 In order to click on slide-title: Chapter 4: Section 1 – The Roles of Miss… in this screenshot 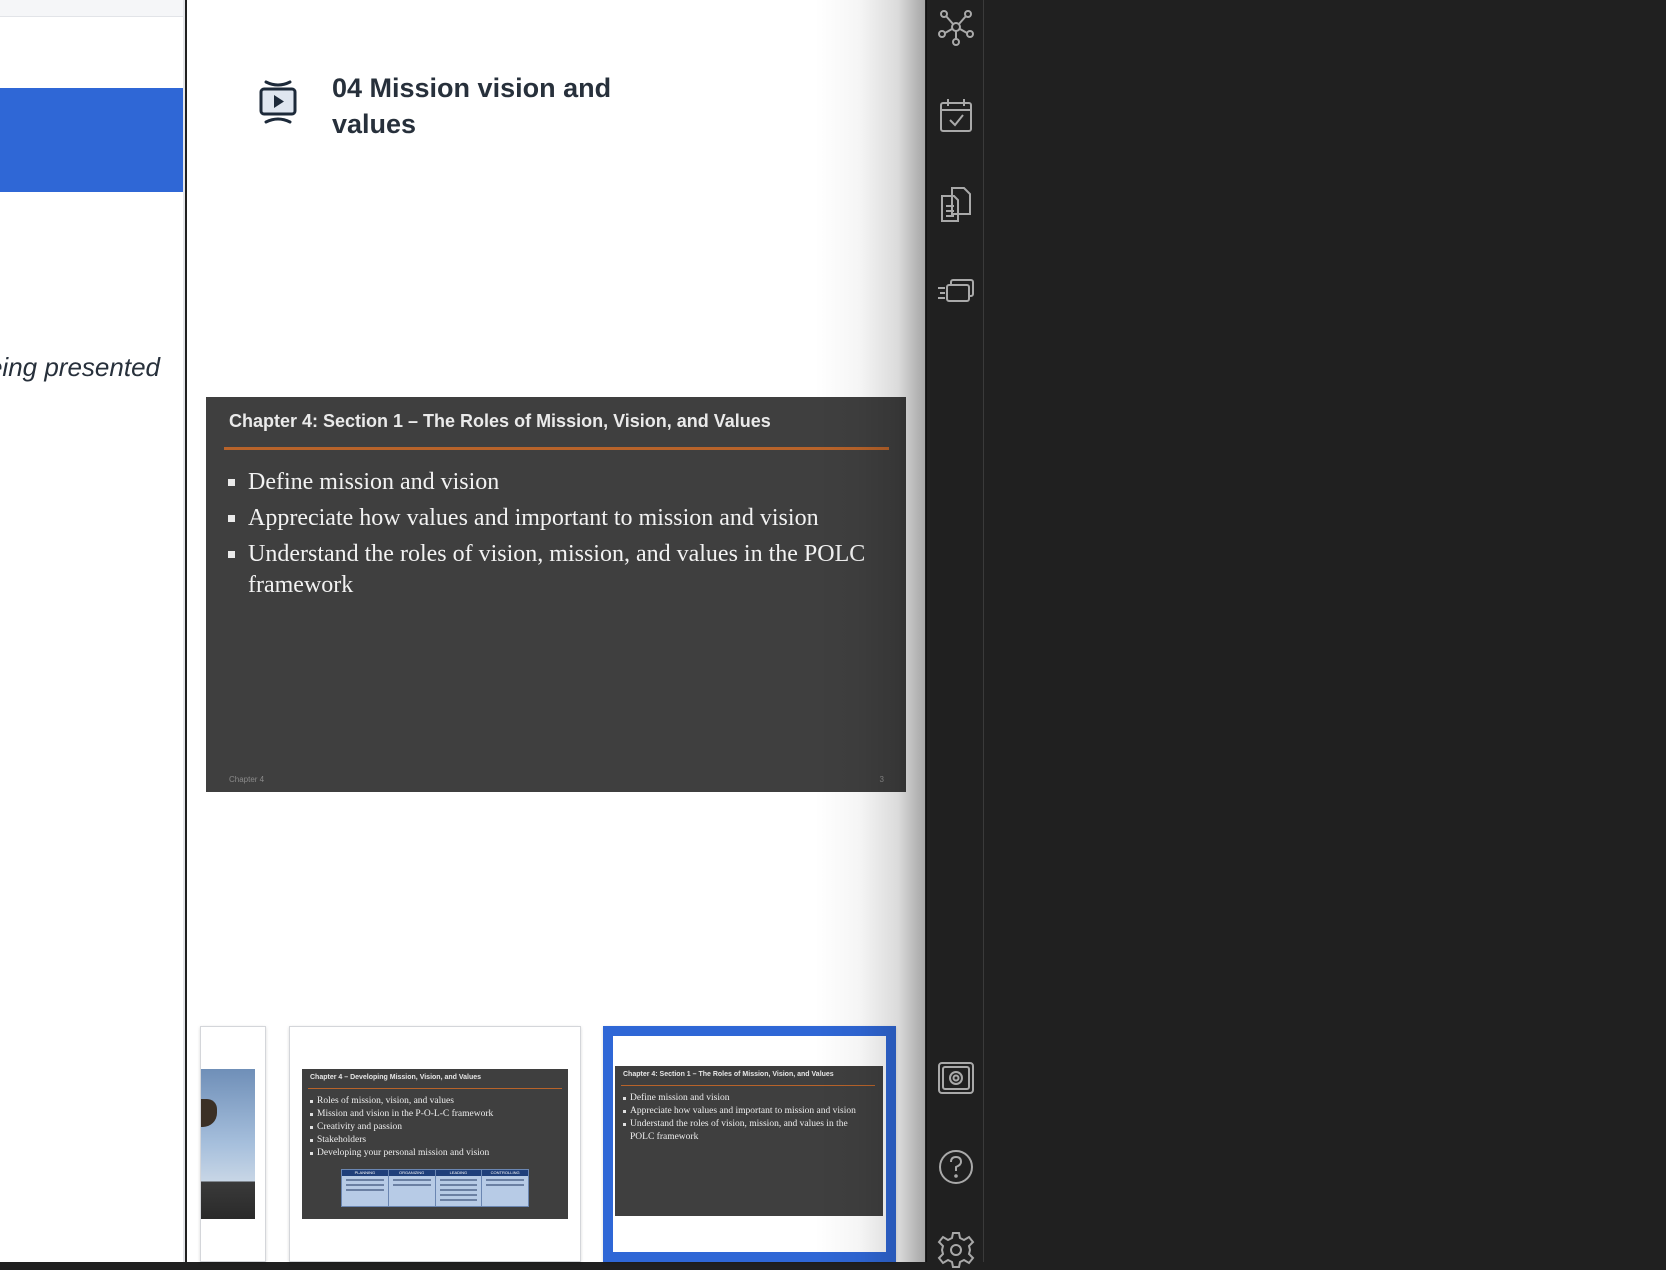, I will do `click(500, 421)`.